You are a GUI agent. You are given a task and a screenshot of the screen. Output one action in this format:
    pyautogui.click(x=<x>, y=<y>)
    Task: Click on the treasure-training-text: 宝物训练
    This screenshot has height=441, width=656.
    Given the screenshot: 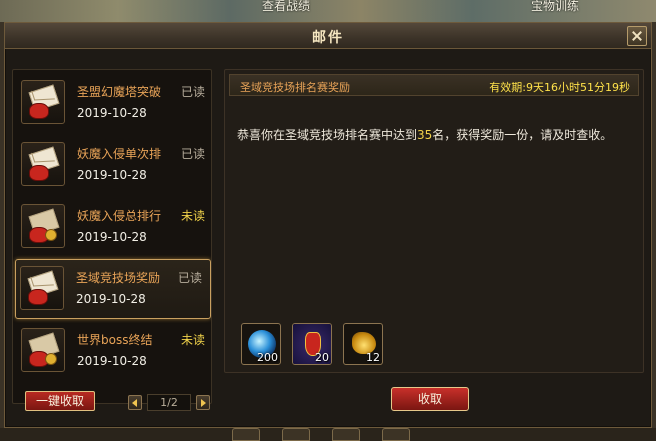 What is the action you would take?
    pyautogui.click(x=555, y=6)
    